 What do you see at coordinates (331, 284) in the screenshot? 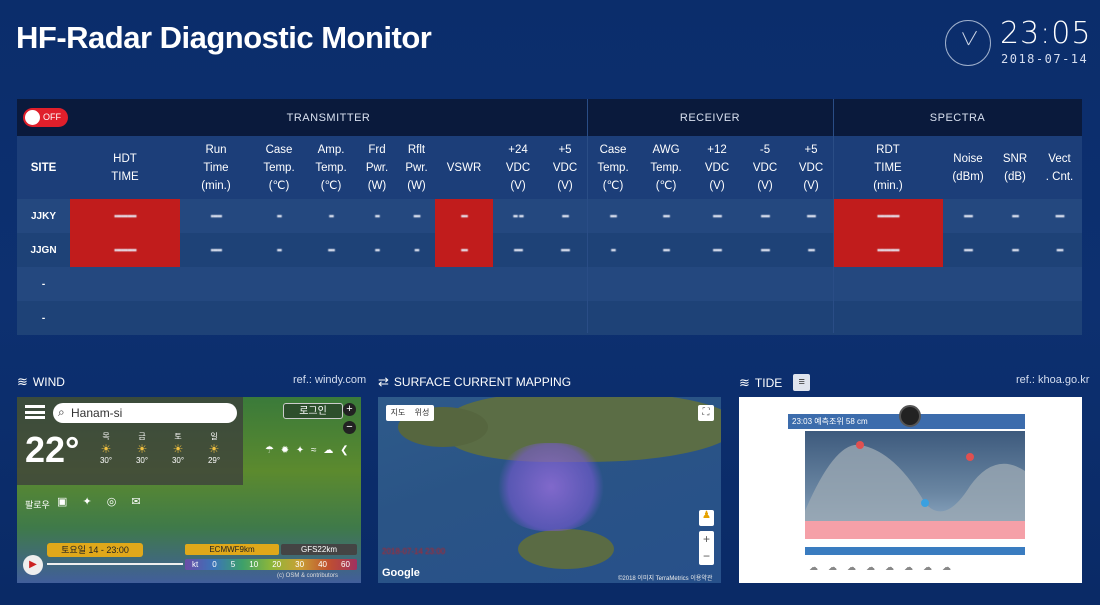
I see `cell-at` at bounding box center [331, 284].